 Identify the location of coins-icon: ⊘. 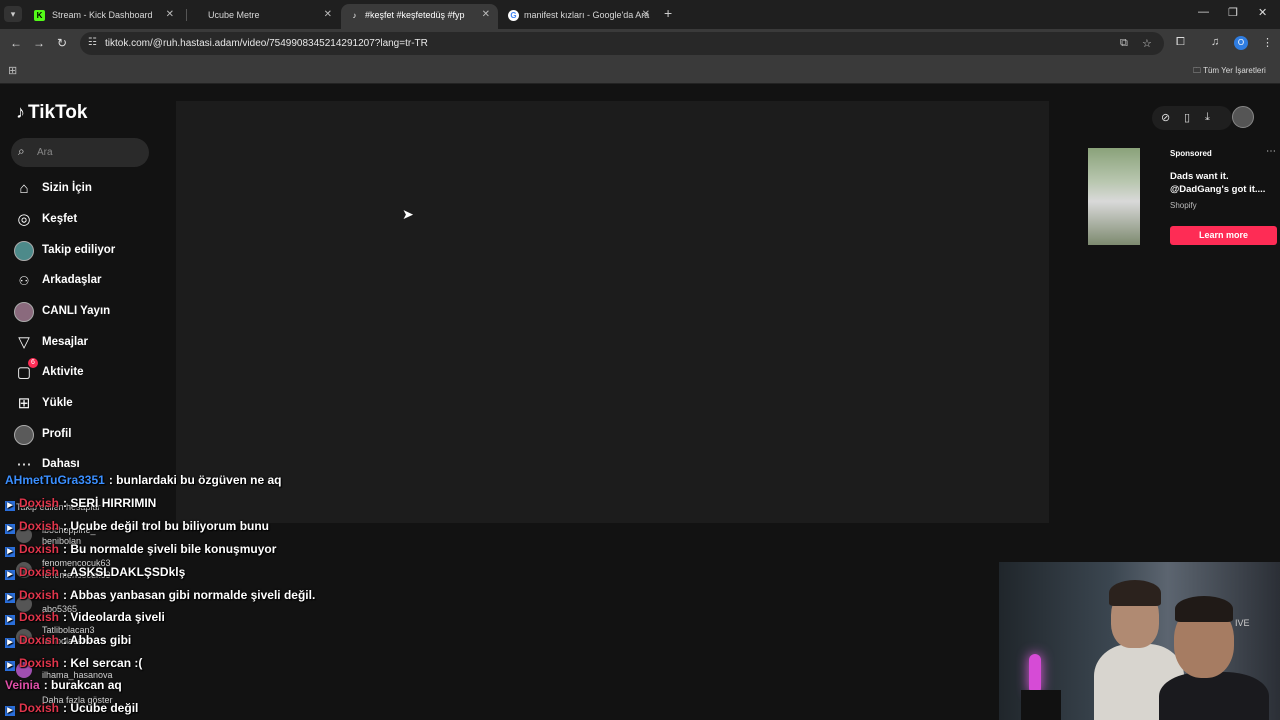
(1165, 117).